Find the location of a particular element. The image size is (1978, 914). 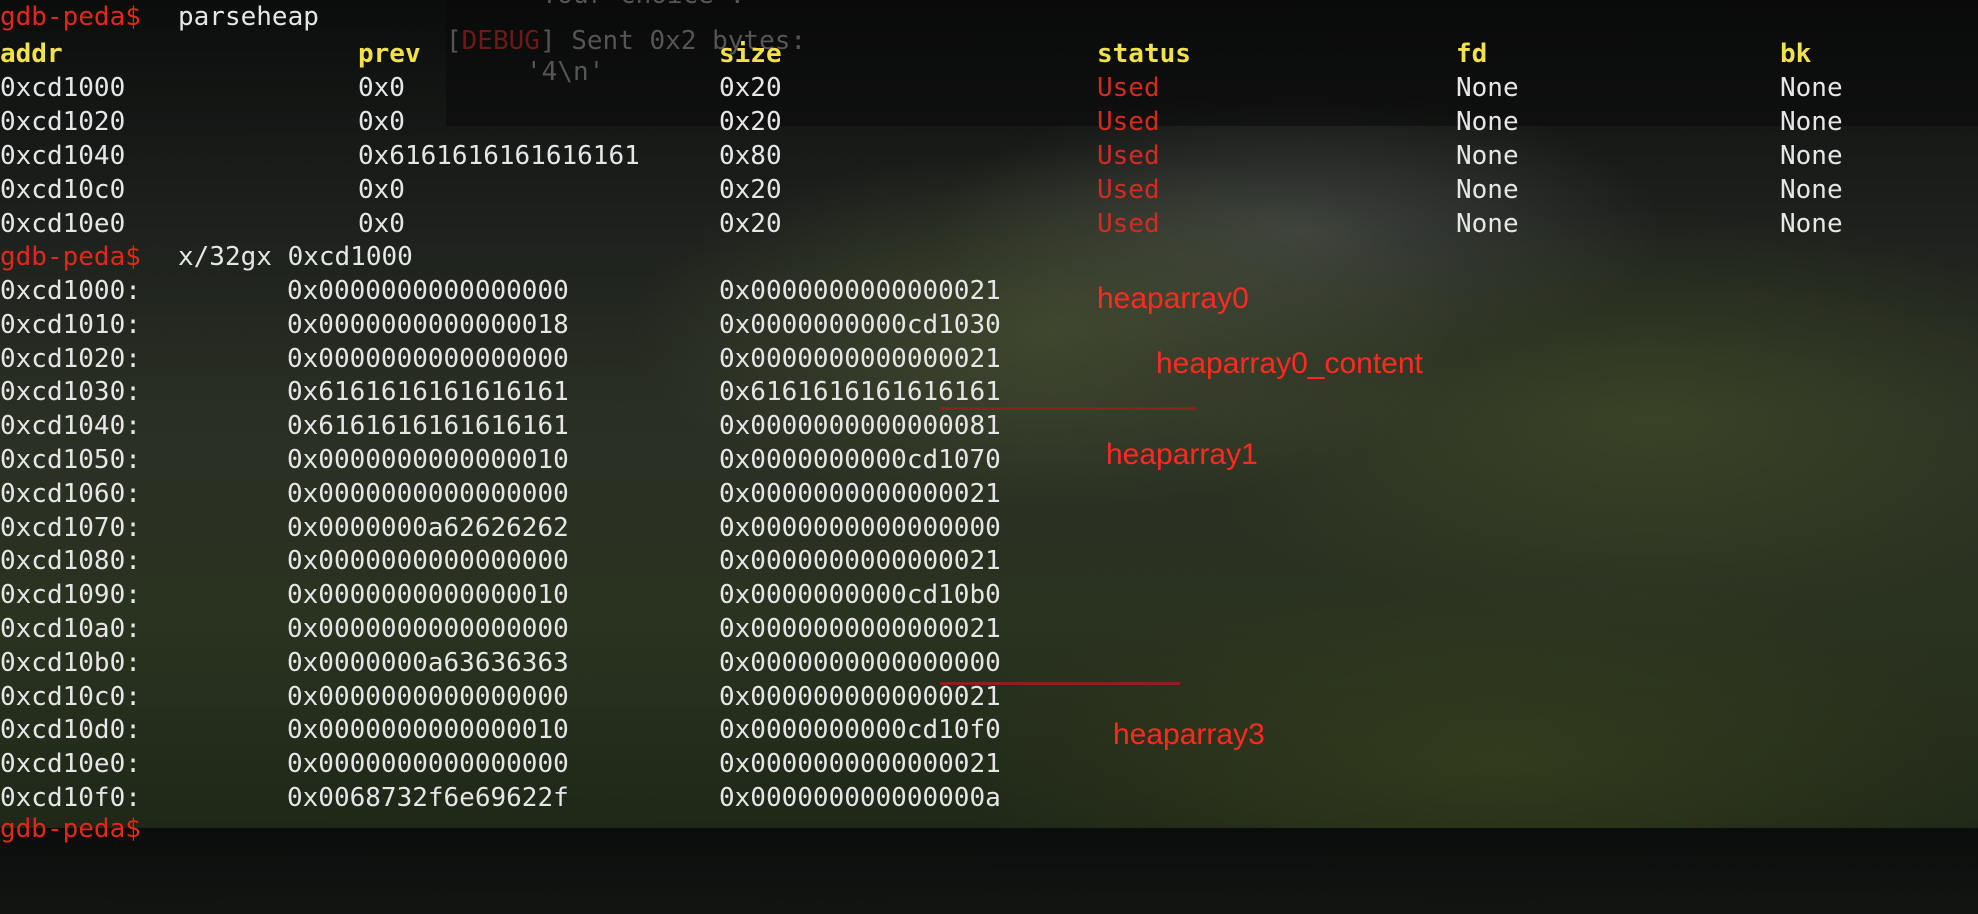

dump-address-cell: 0xcd10d0: is located at coordinates (70, 730).